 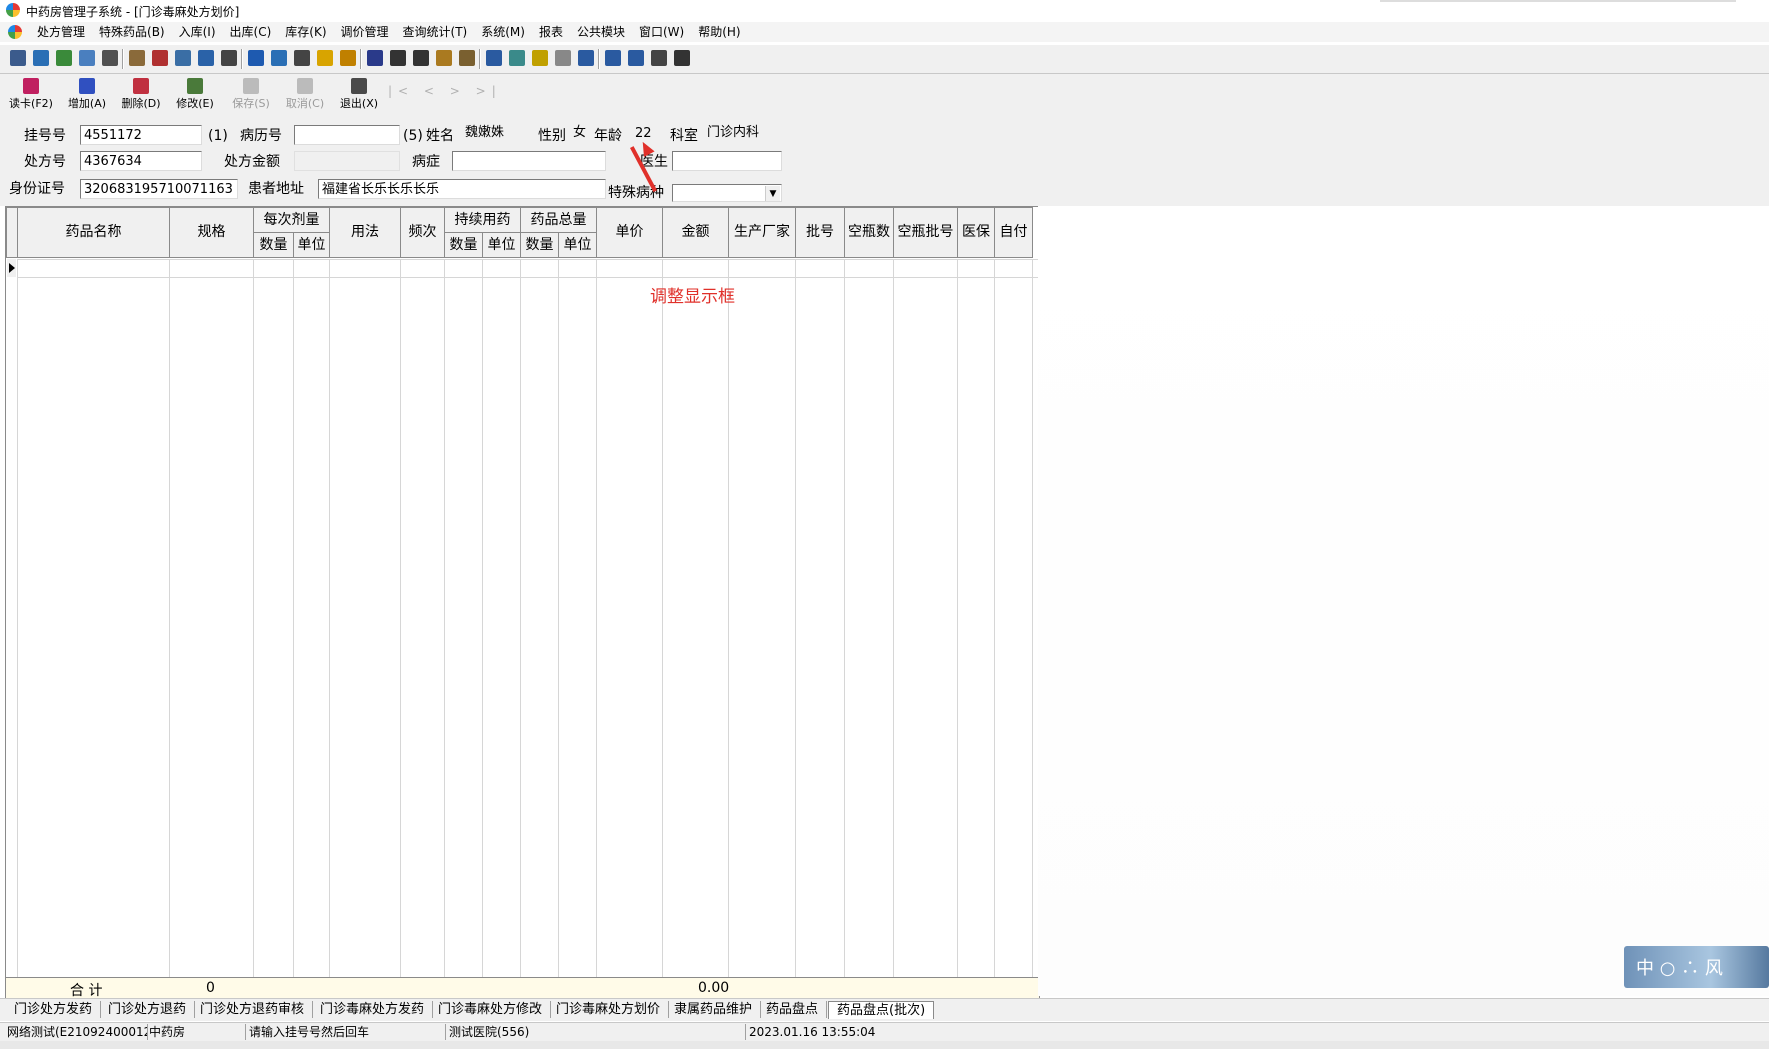 What do you see at coordinates (137, 58) in the screenshot?
I see `report-icon` at bounding box center [137, 58].